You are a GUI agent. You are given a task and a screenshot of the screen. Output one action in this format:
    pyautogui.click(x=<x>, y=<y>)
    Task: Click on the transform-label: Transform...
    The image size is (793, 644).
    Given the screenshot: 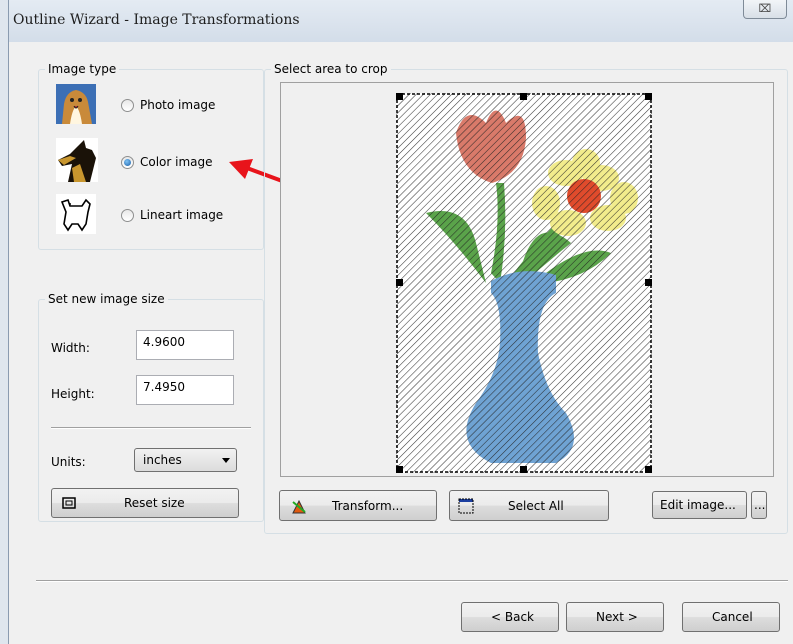 What is the action you would take?
    pyautogui.click(x=368, y=505)
    